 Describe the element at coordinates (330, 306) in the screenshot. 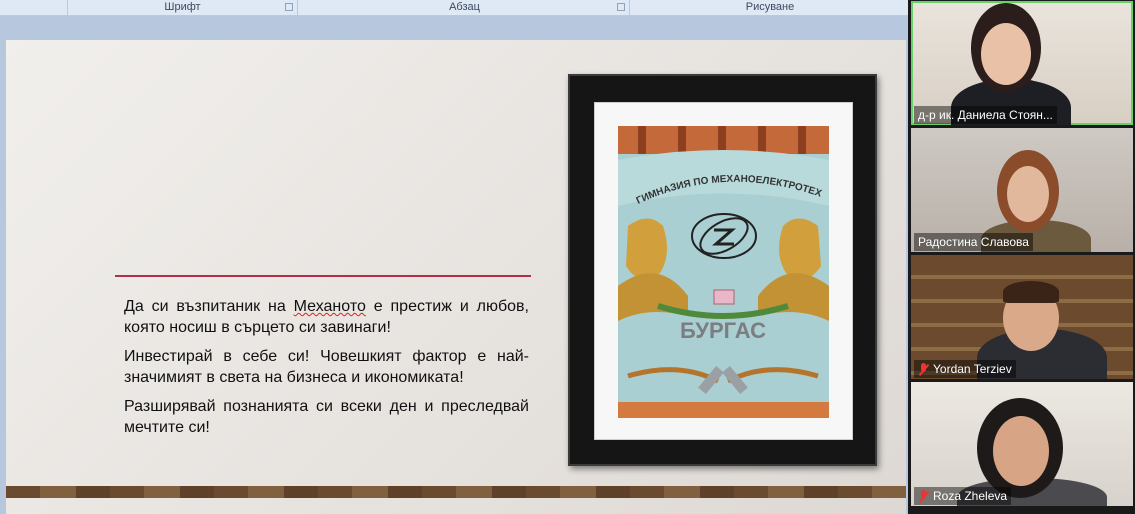

I see `misspelled-word: Механото` at that location.